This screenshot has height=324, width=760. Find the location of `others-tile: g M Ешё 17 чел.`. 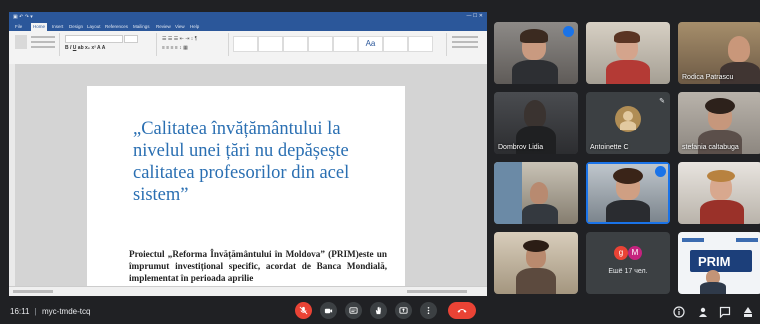

others-tile: g M Ешё 17 чел. is located at coordinates (628, 263).